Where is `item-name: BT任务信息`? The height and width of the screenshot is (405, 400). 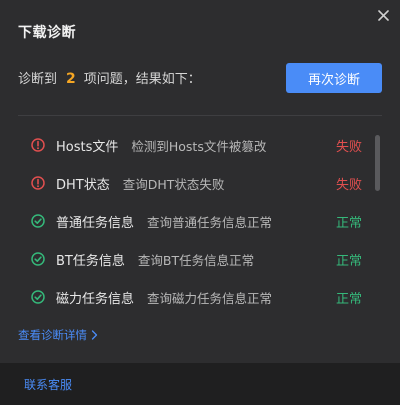 item-name: BT任务信息 is located at coordinates (90, 261).